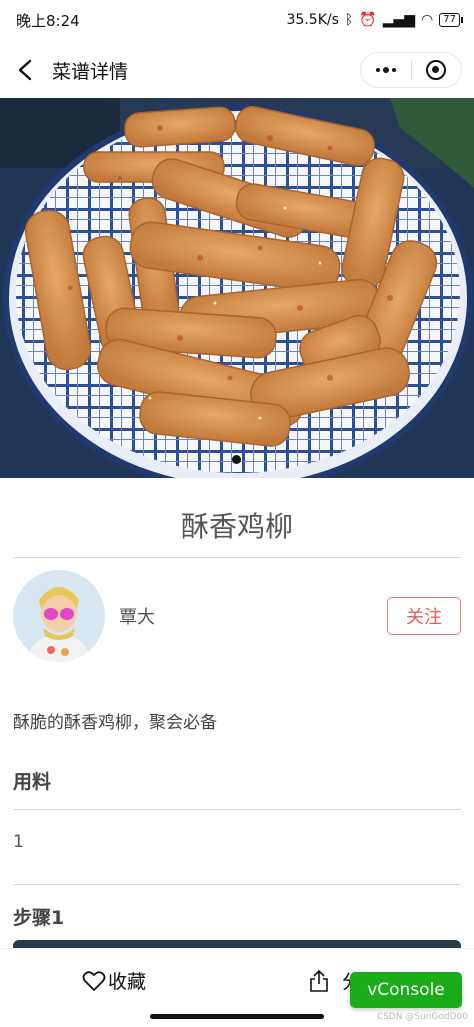  I want to click on share-icon, so click(319, 980).